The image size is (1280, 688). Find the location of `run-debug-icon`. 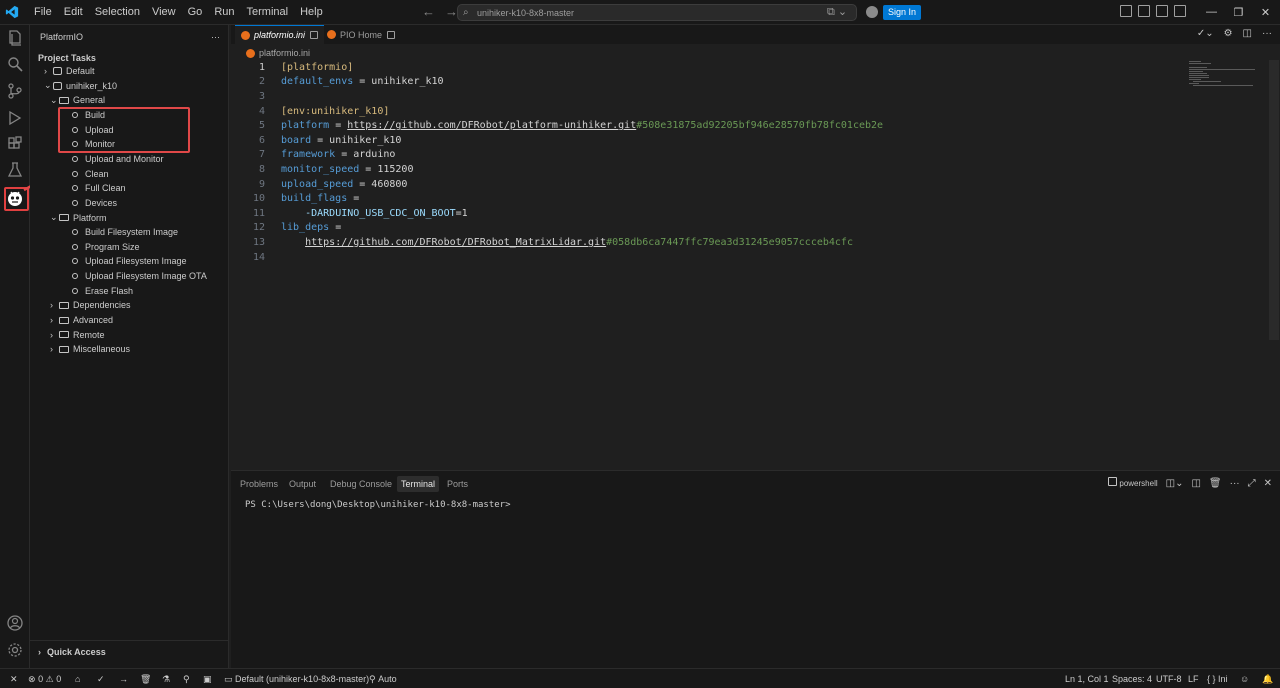

run-debug-icon is located at coordinates (15, 118).